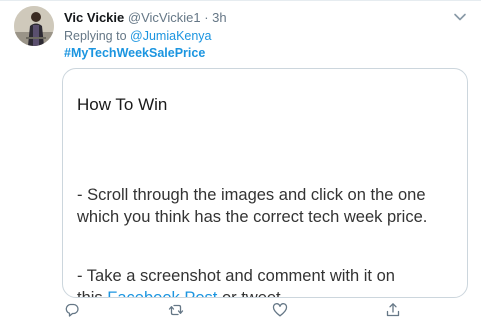 Image resolution: width=481 pixels, height=330 pixels. Describe the element at coordinates (95, 36) in the screenshot. I see `reply-prefix: Replying to` at that location.